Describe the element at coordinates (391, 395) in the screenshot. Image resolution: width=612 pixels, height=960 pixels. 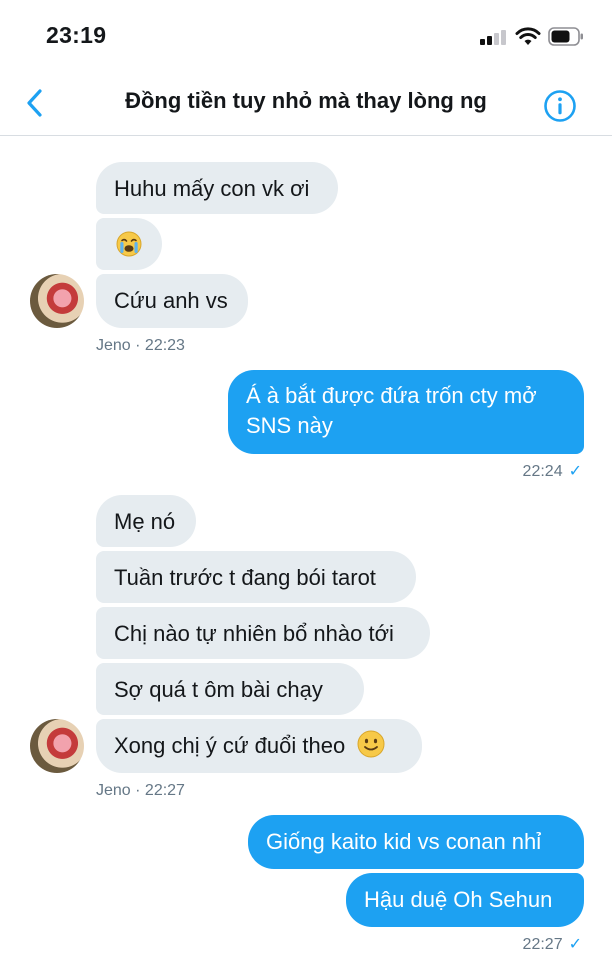
I see `message-text: Á à bắt được đứa trốn cty mở` at that location.